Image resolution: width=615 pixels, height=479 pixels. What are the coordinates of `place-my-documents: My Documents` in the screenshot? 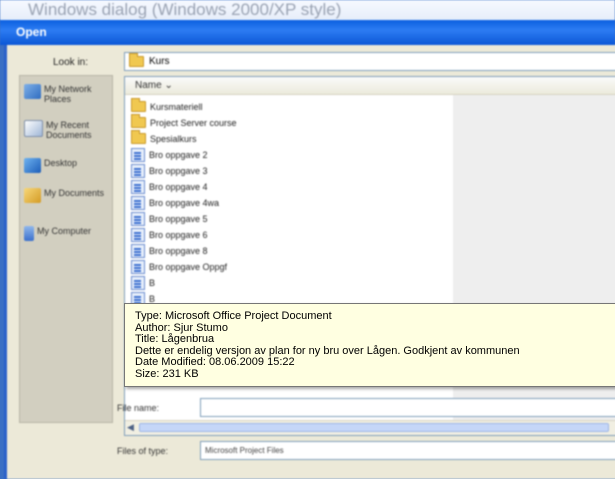 It's located at (68, 195).